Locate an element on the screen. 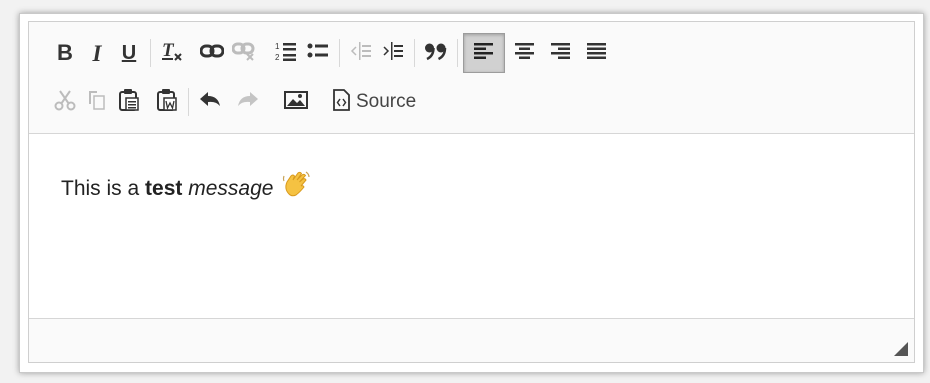  align-justify-icon is located at coordinates (597, 53).